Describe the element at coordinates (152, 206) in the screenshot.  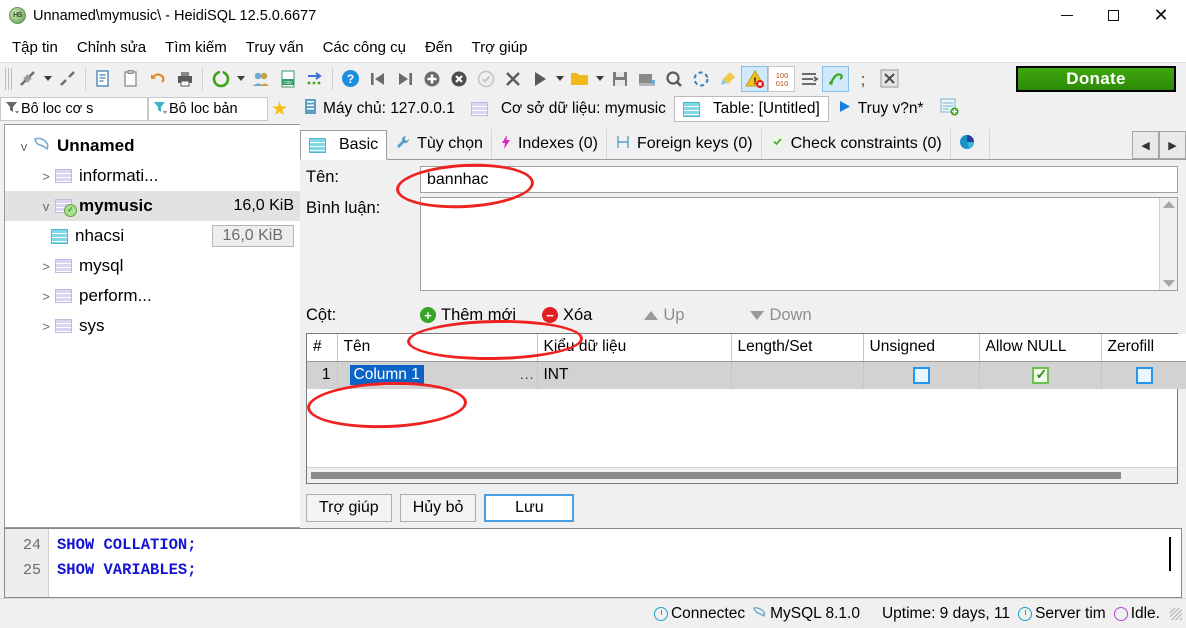
I see `tree-node-mymusic: v mymusic 16,0 KiB` at that location.